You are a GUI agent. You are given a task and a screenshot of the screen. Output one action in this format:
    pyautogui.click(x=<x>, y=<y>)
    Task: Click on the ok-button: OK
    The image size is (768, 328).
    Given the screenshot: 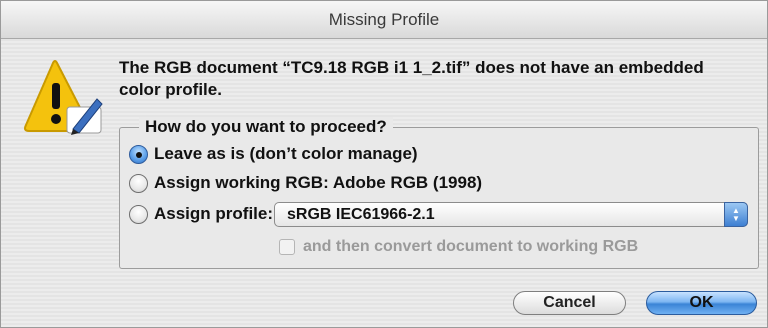 What is the action you would take?
    pyautogui.click(x=701, y=303)
    